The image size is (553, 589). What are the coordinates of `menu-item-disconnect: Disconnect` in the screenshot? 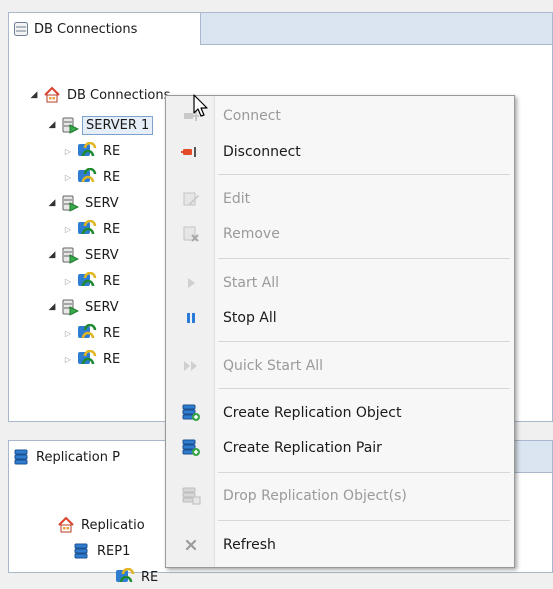 It's located at (340, 152).